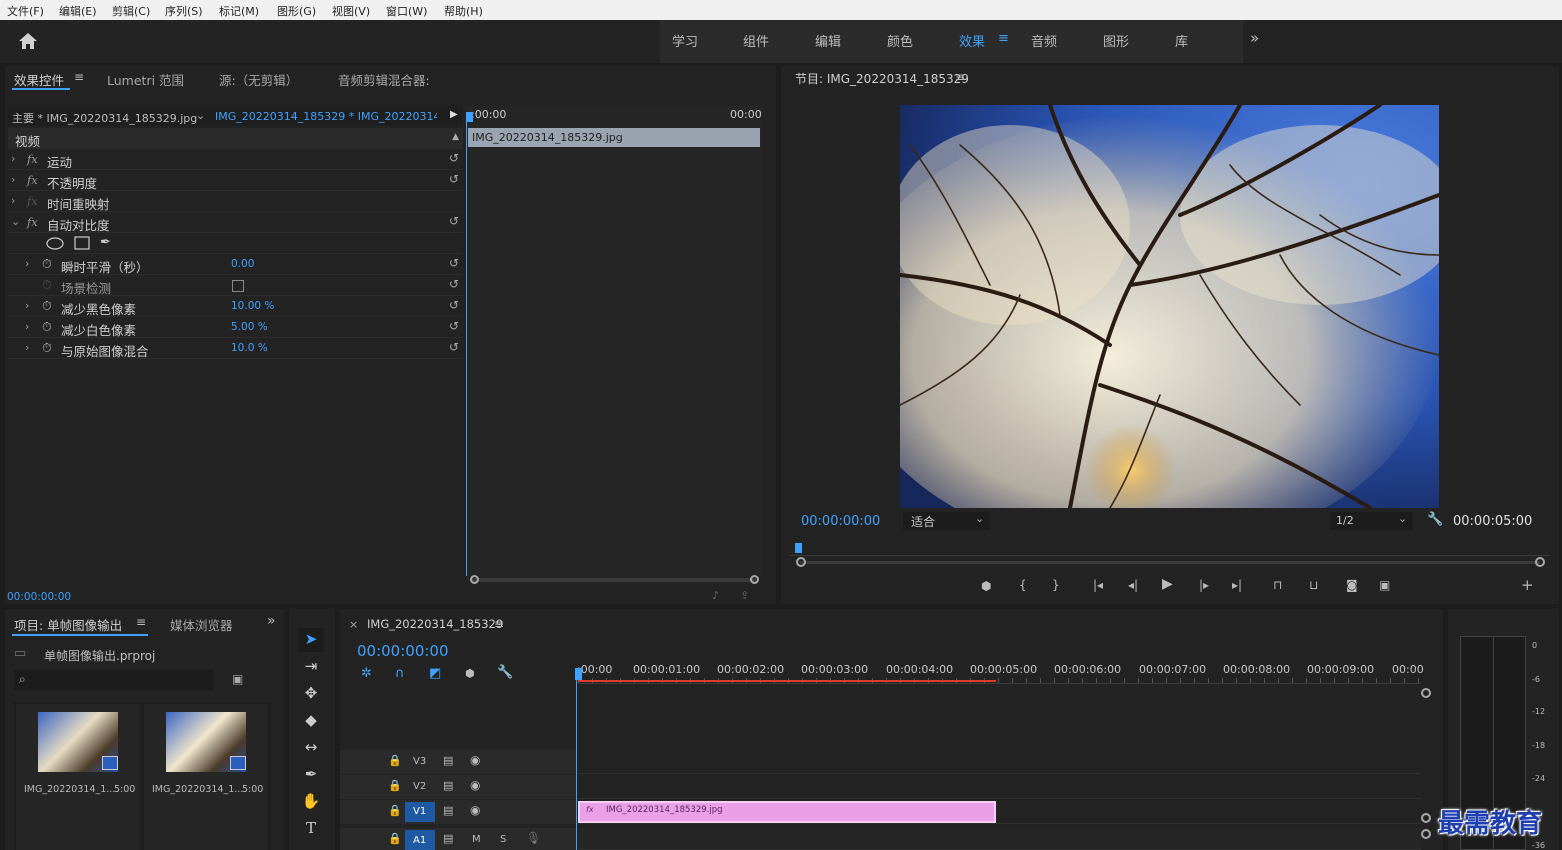 The image size is (1562, 850). I want to click on timeline-playhead-handle, so click(578, 674).